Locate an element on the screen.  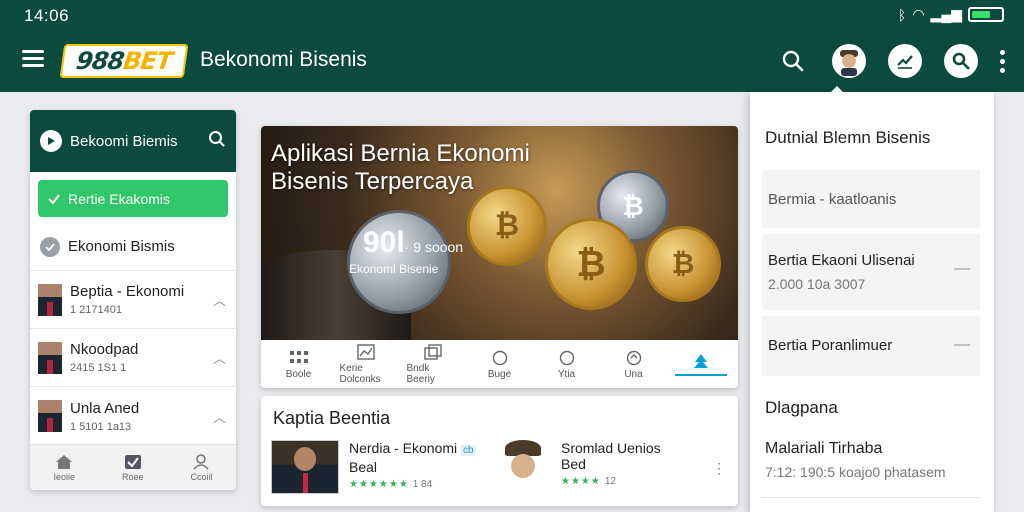
news-item-title: Nerdia - Ekonomi is located at coordinates (403, 448).